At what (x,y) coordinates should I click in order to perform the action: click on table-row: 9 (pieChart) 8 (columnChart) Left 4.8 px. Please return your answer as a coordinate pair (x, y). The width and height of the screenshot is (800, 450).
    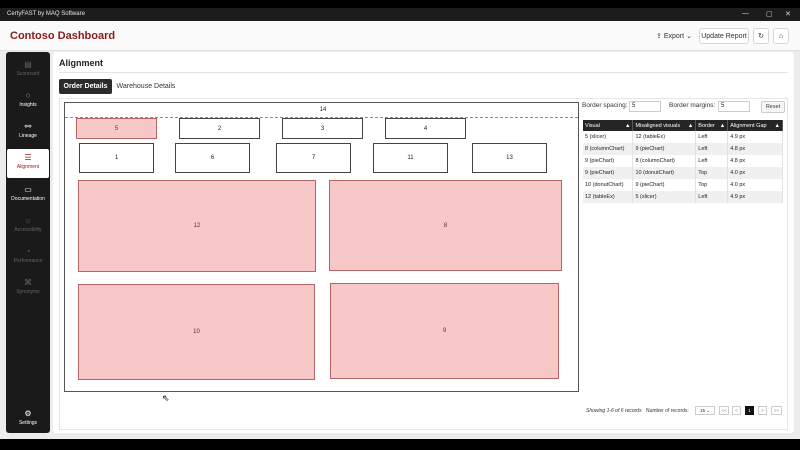
    Looking at the image, I should click on (683, 161).